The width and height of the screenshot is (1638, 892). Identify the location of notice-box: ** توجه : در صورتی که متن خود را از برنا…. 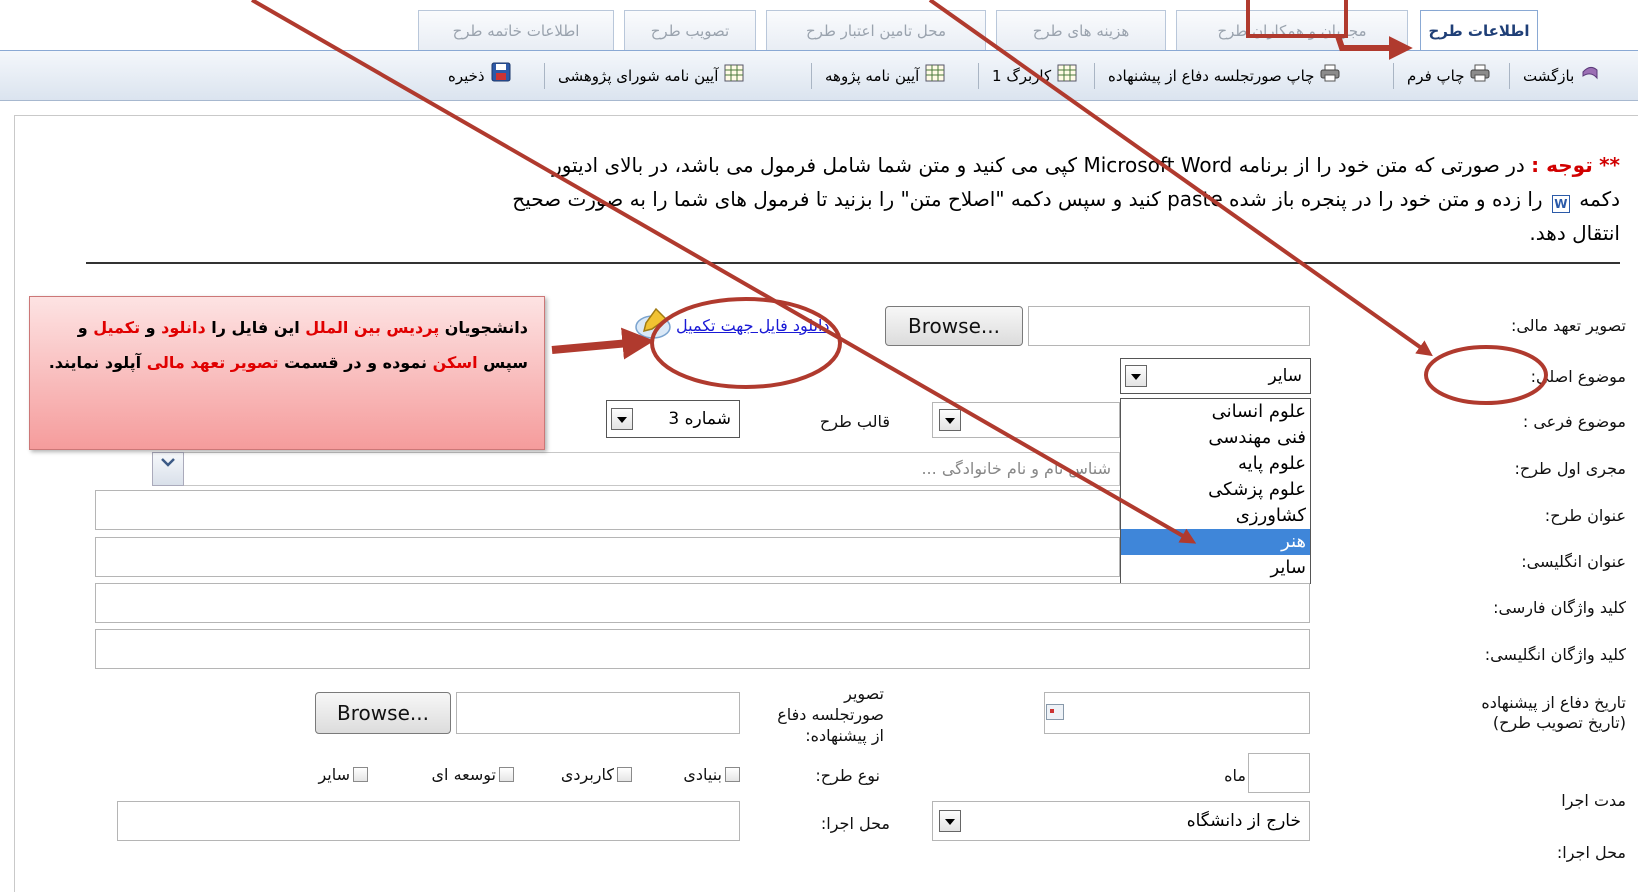
(845, 199).